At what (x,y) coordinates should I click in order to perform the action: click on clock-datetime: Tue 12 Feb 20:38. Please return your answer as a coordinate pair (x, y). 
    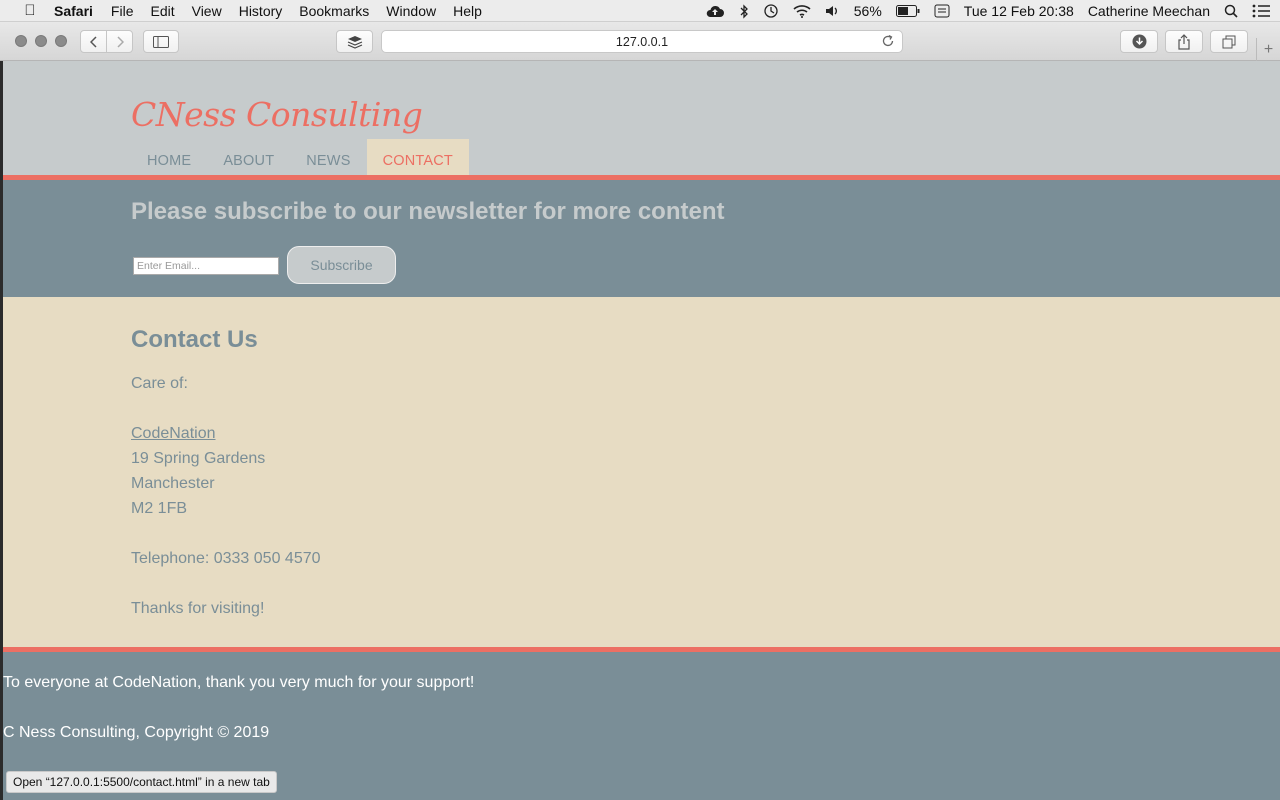
    Looking at the image, I should click on (1019, 11).